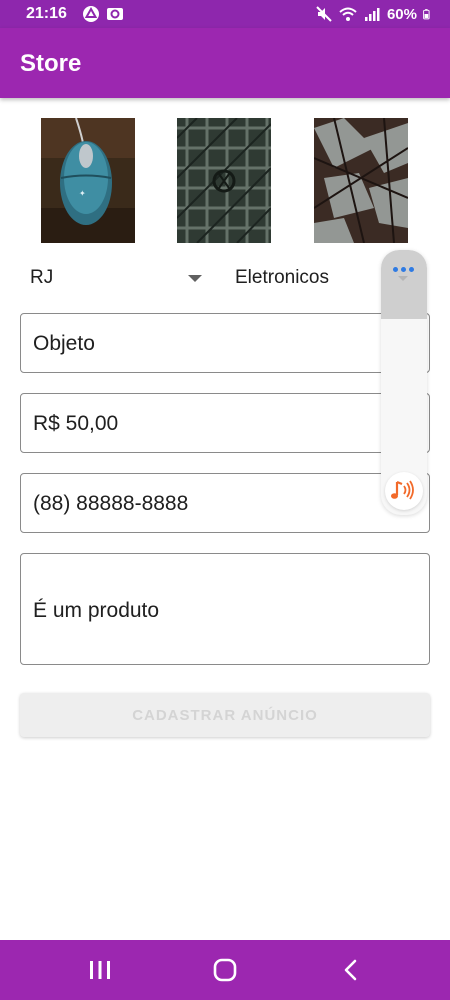 This screenshot has width=450, height=1000. I want to click on submit-ad-label: CADASTRAR ANÚNCIO, so click(225, 715).